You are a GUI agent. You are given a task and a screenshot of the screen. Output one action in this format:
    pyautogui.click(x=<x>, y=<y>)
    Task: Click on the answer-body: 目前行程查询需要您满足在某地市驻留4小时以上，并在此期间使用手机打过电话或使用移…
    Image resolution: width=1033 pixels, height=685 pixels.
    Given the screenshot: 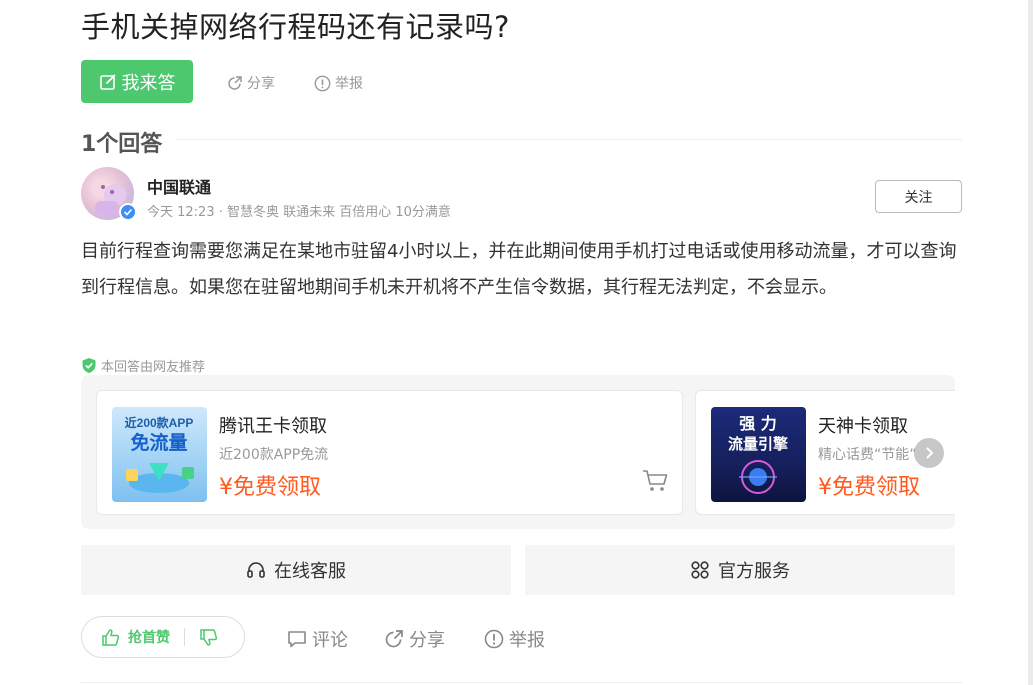 What is the action you would take?
    pyautogui.click(x=519, y=269)
    